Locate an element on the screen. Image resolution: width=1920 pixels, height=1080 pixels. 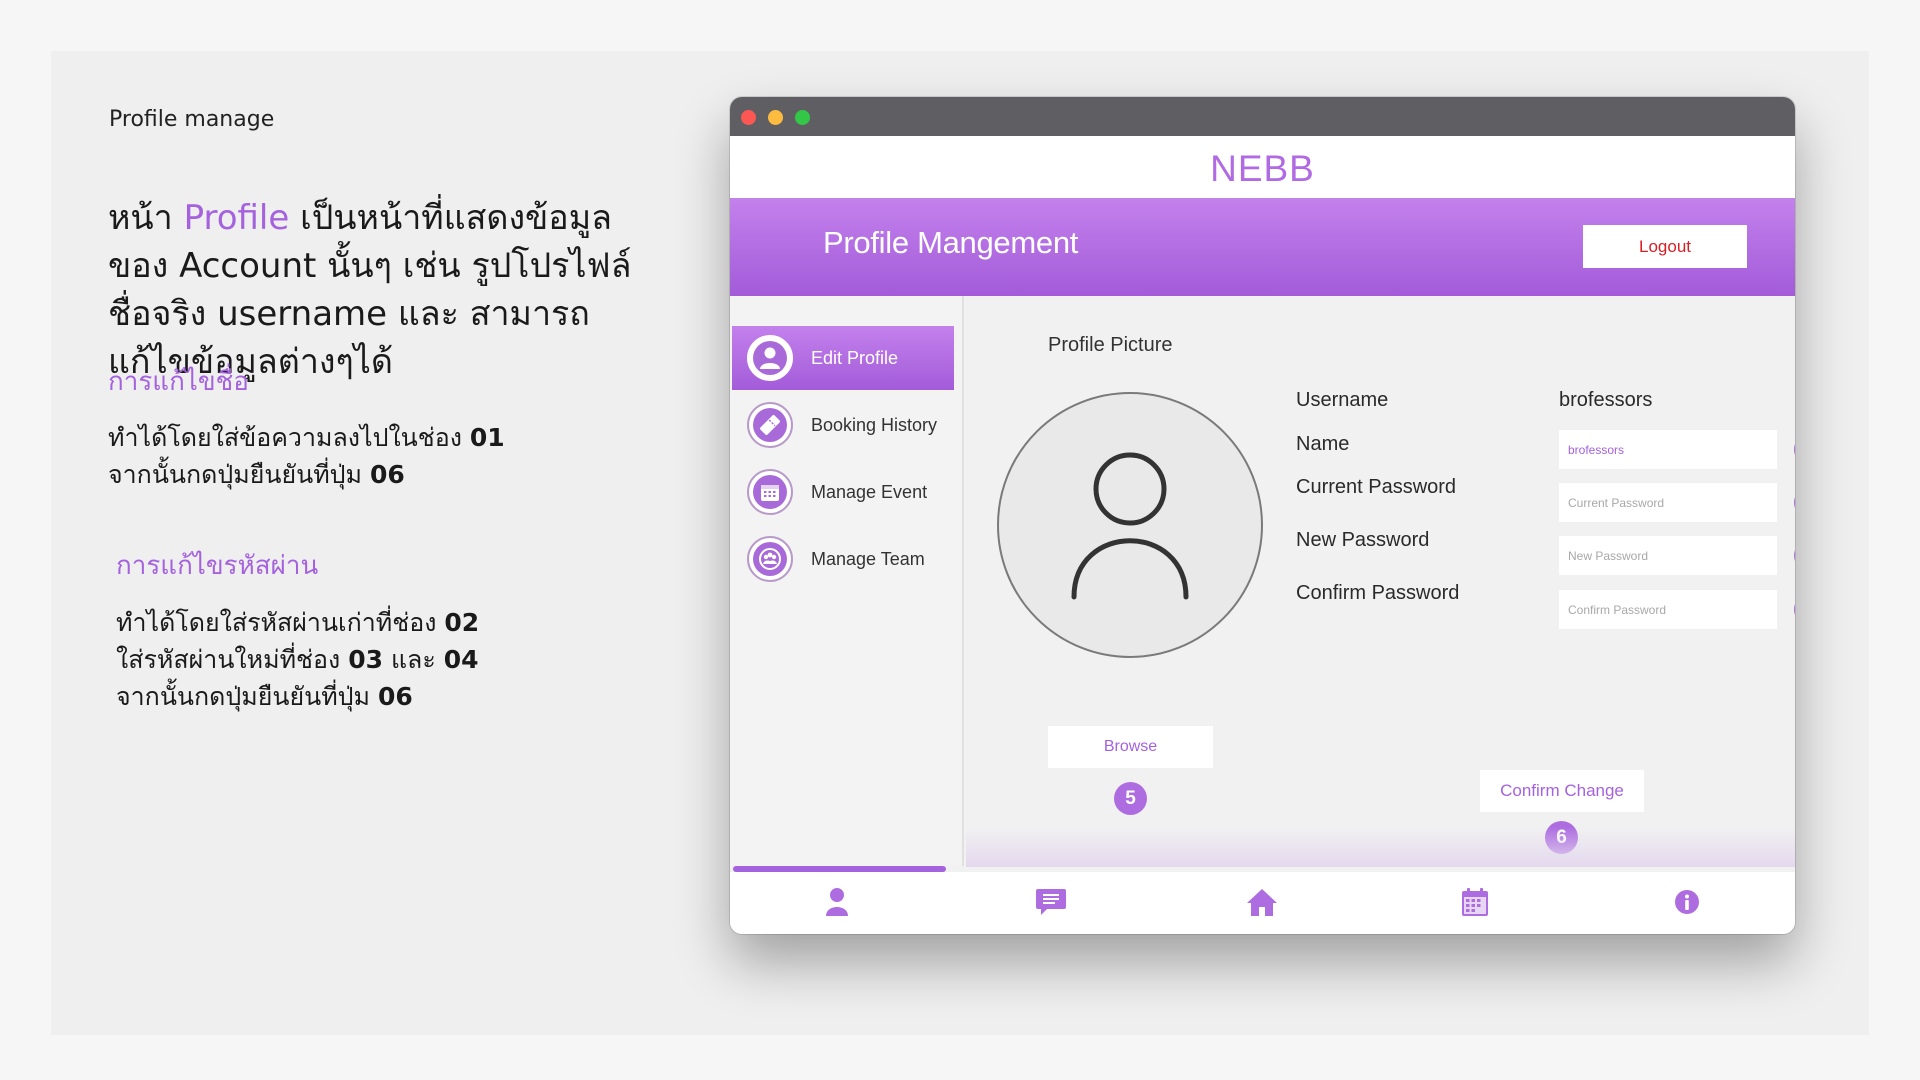
home-icon is located at coordinates (1262, 902).